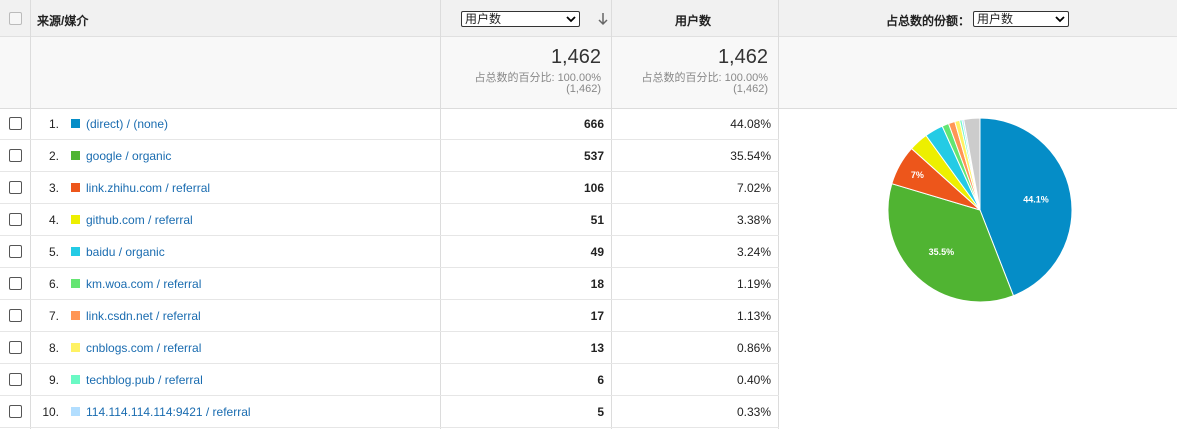 The image size is (1177, 429). Describe the element at coordinates (127, 124) in the screenshot. I see `source-link: (direct) / (none)` at that location.